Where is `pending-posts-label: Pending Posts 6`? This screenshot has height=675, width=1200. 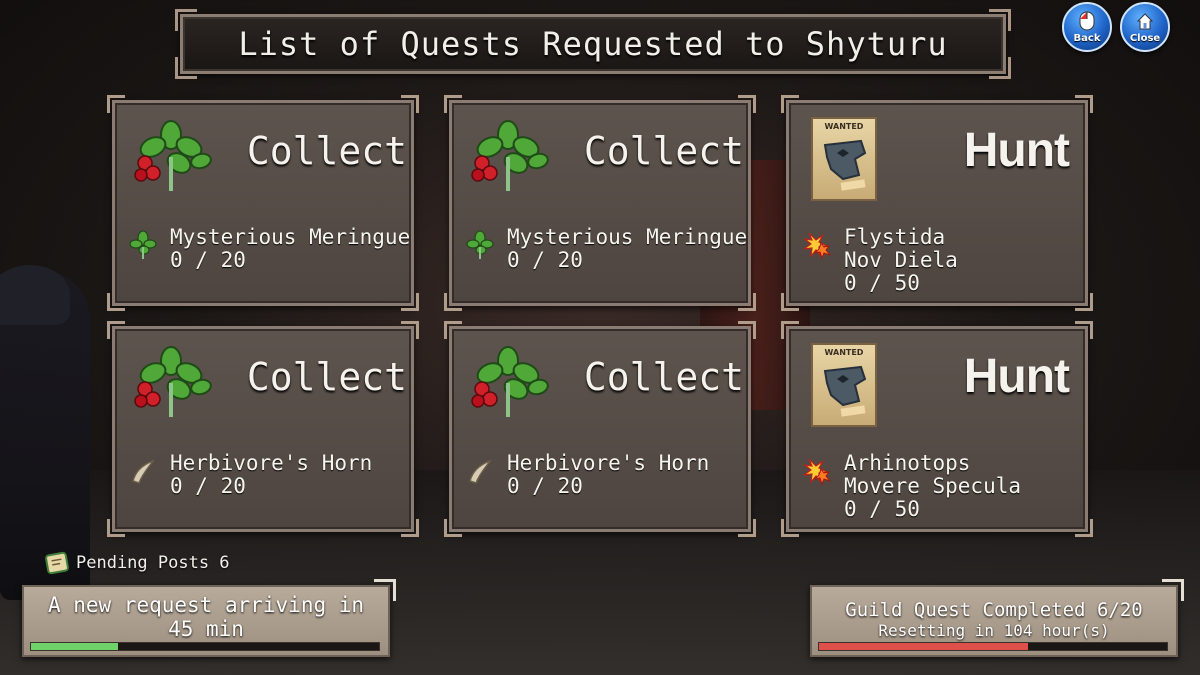 pending-posts-label: Pending Posts 6 is located at coordinates (153, 563).